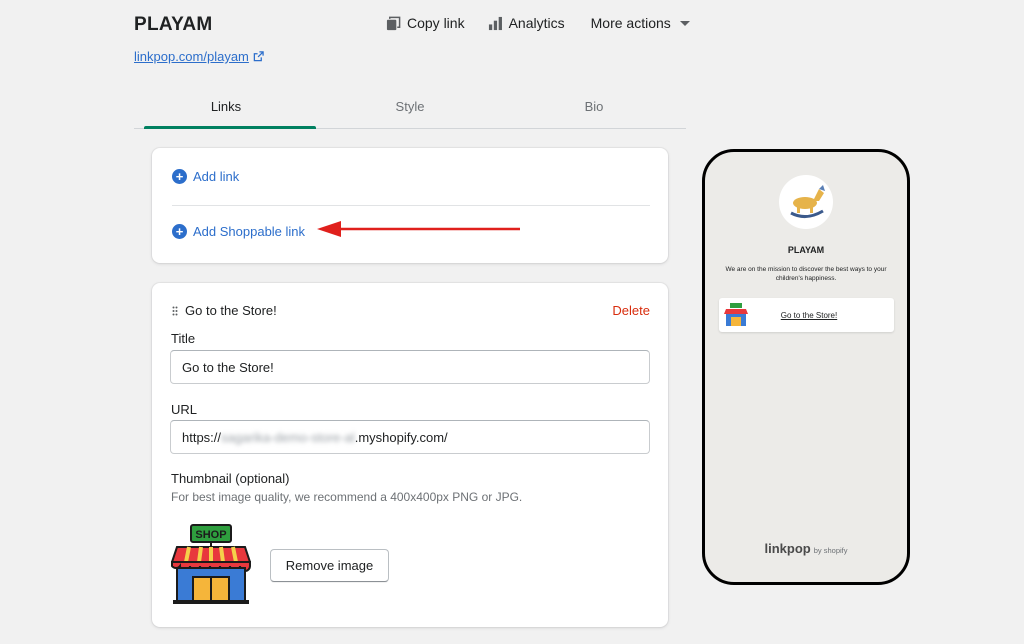 The image size is (1024, 644). I want to click on add-link-button: + Add link, so click(205, 176).